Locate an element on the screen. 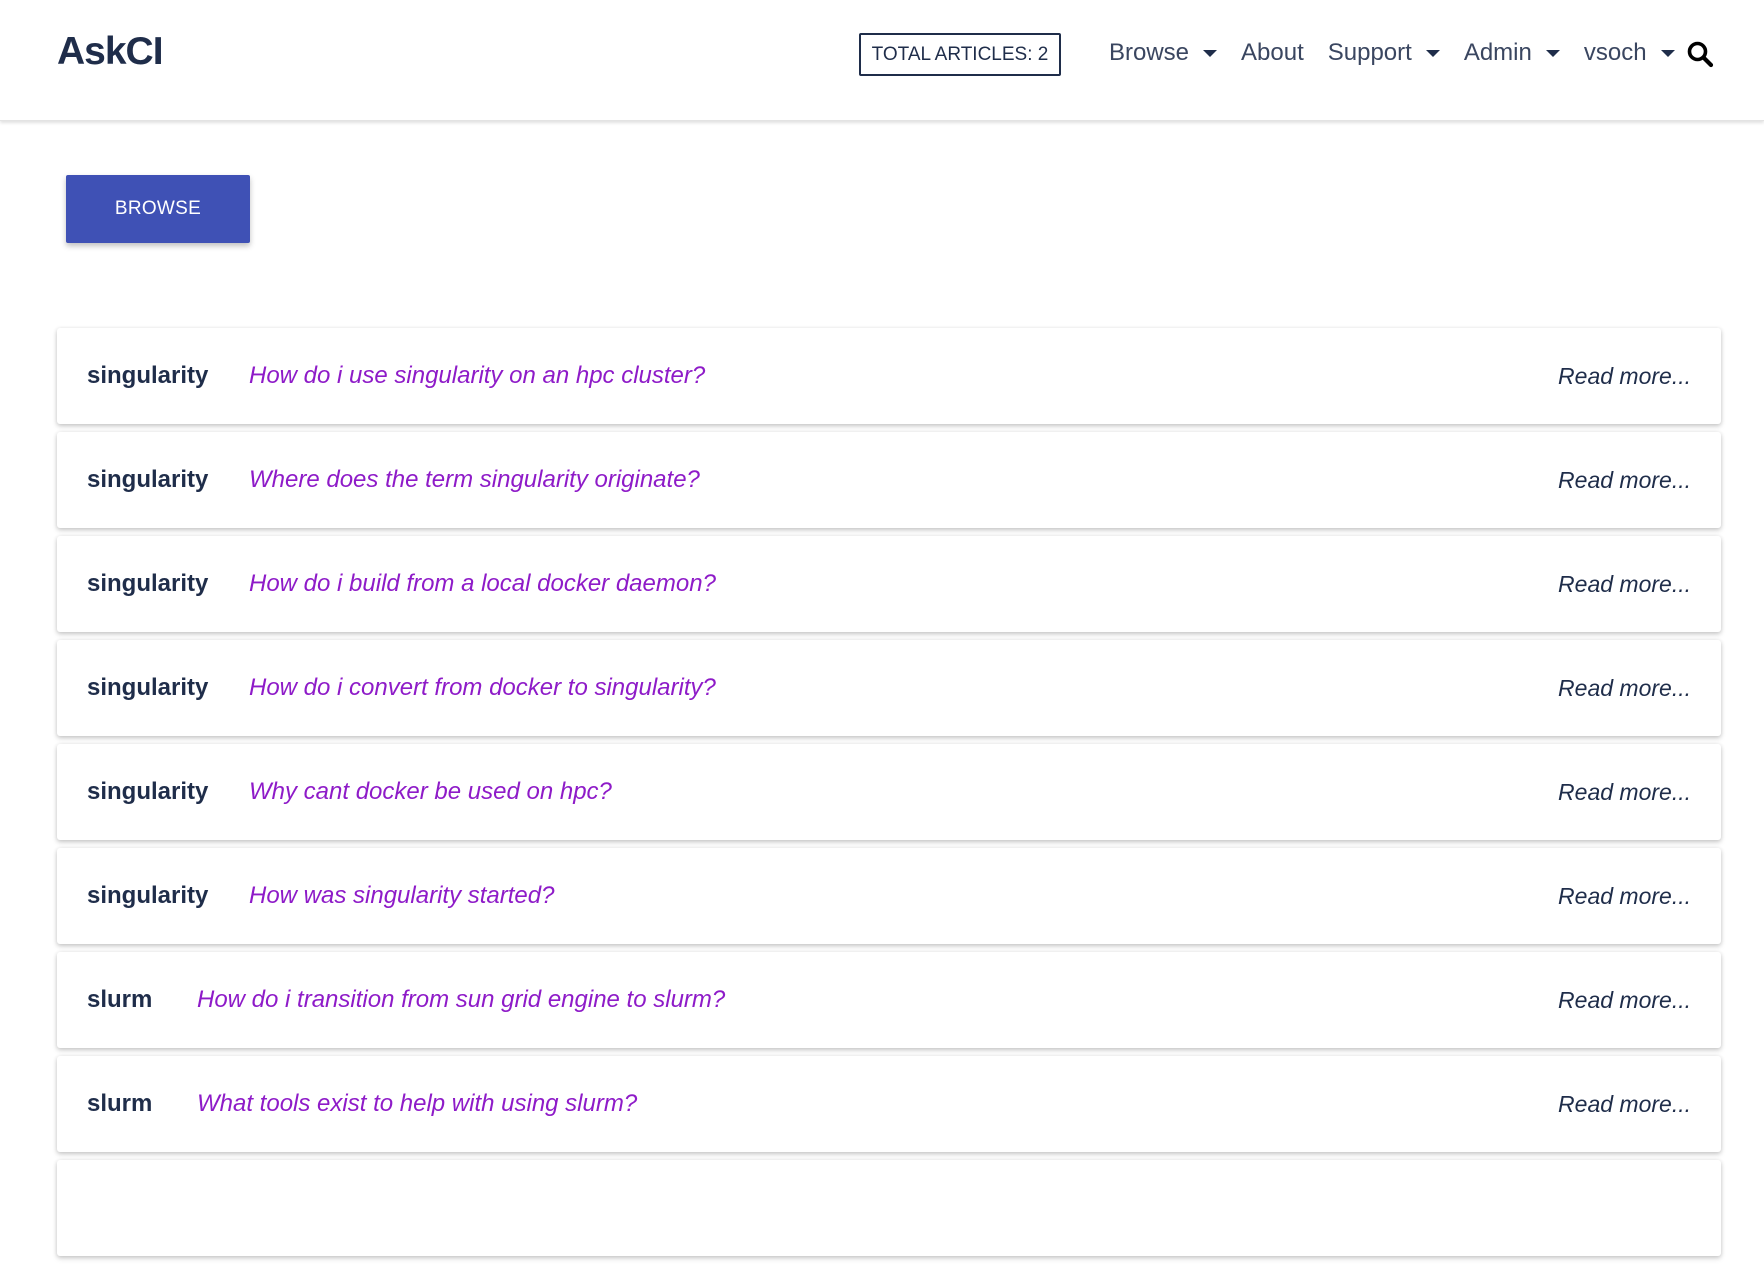 The image size is (1764, 1264). nav-support-dropdown: Support is located at coordinates (1384, 53).